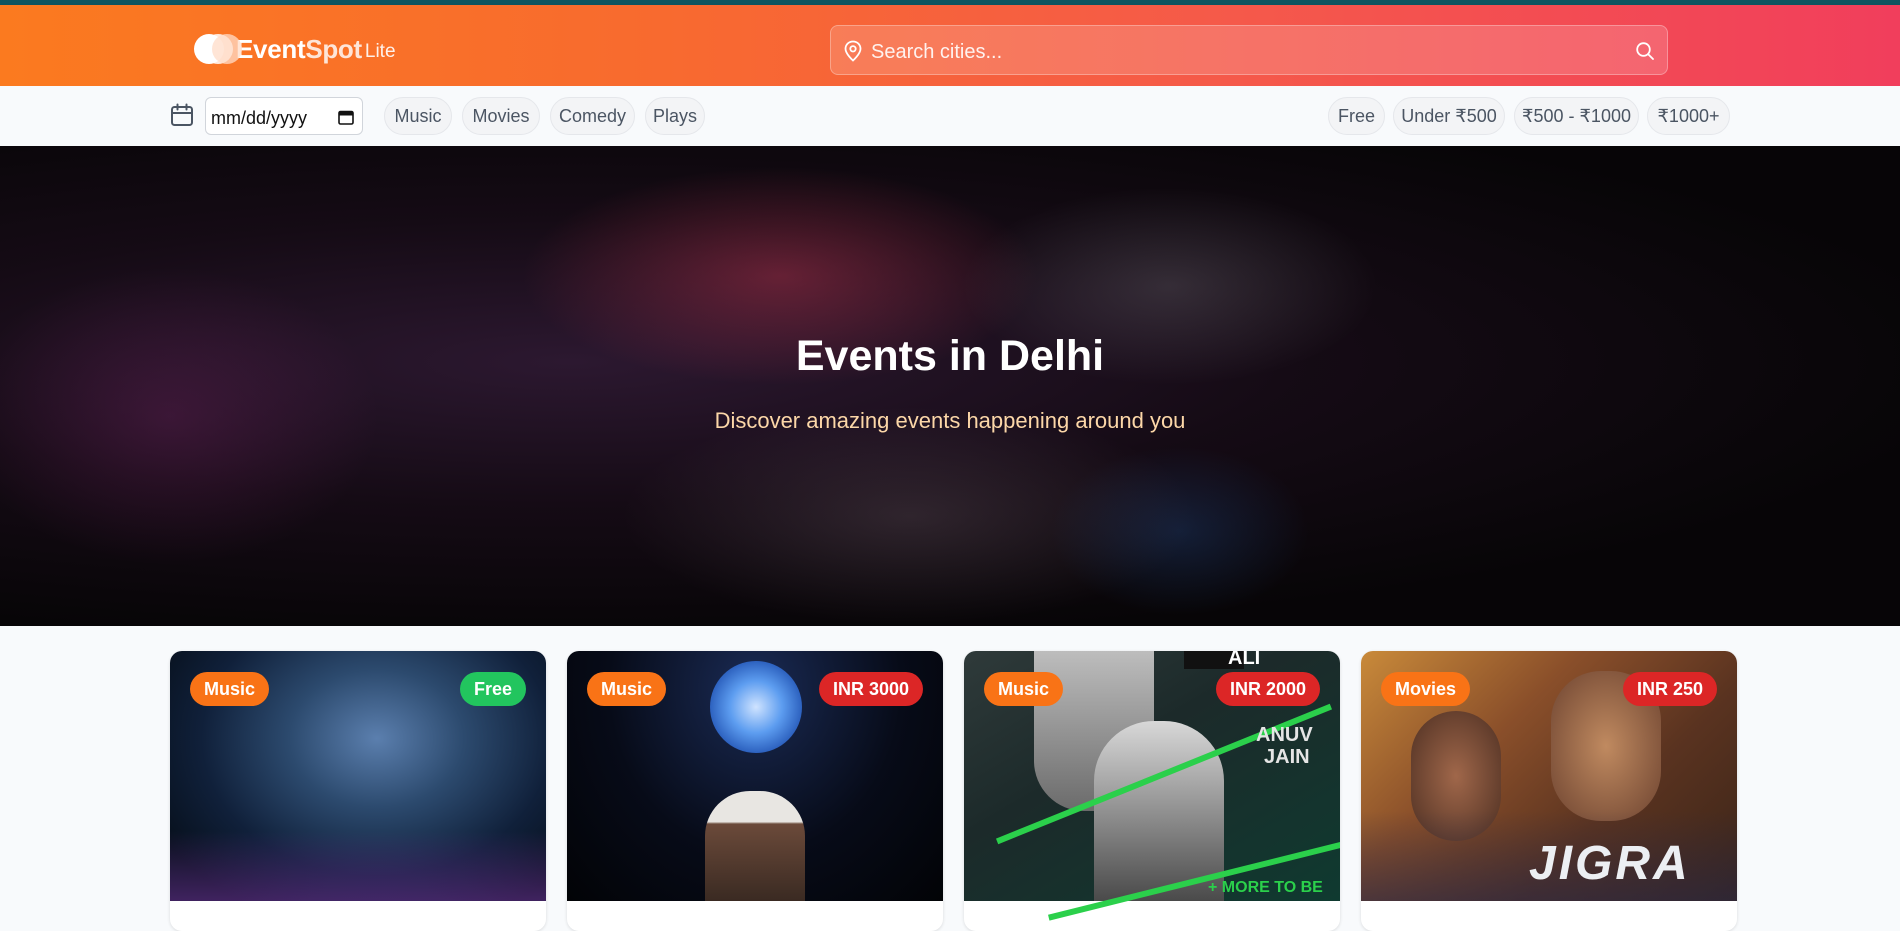 Image resolution: width=1900 pixels, height=931 pixels. What do you see at coordinates (1645, 51) in the screenshot?
I see `search-icon` at bounding box center [1645, 51].